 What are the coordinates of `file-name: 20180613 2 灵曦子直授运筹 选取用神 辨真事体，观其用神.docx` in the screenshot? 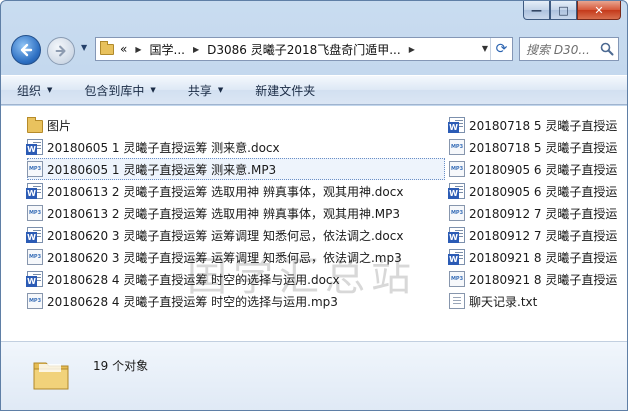 It's located at (225, 191).